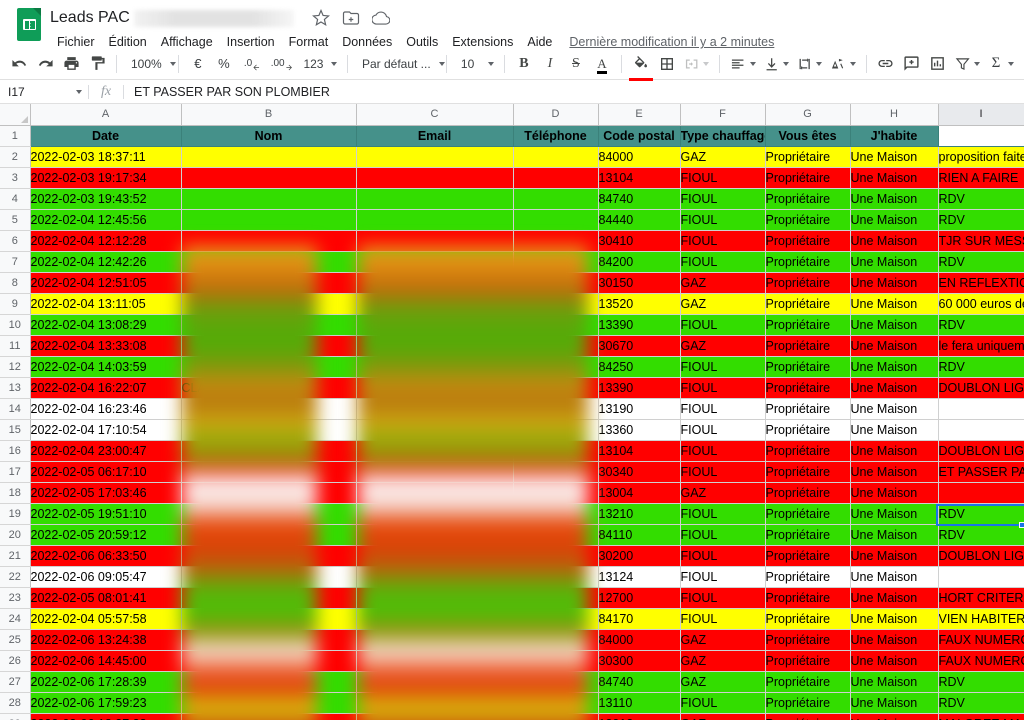  I want to click on text-color-button: A, so click(602, 64).